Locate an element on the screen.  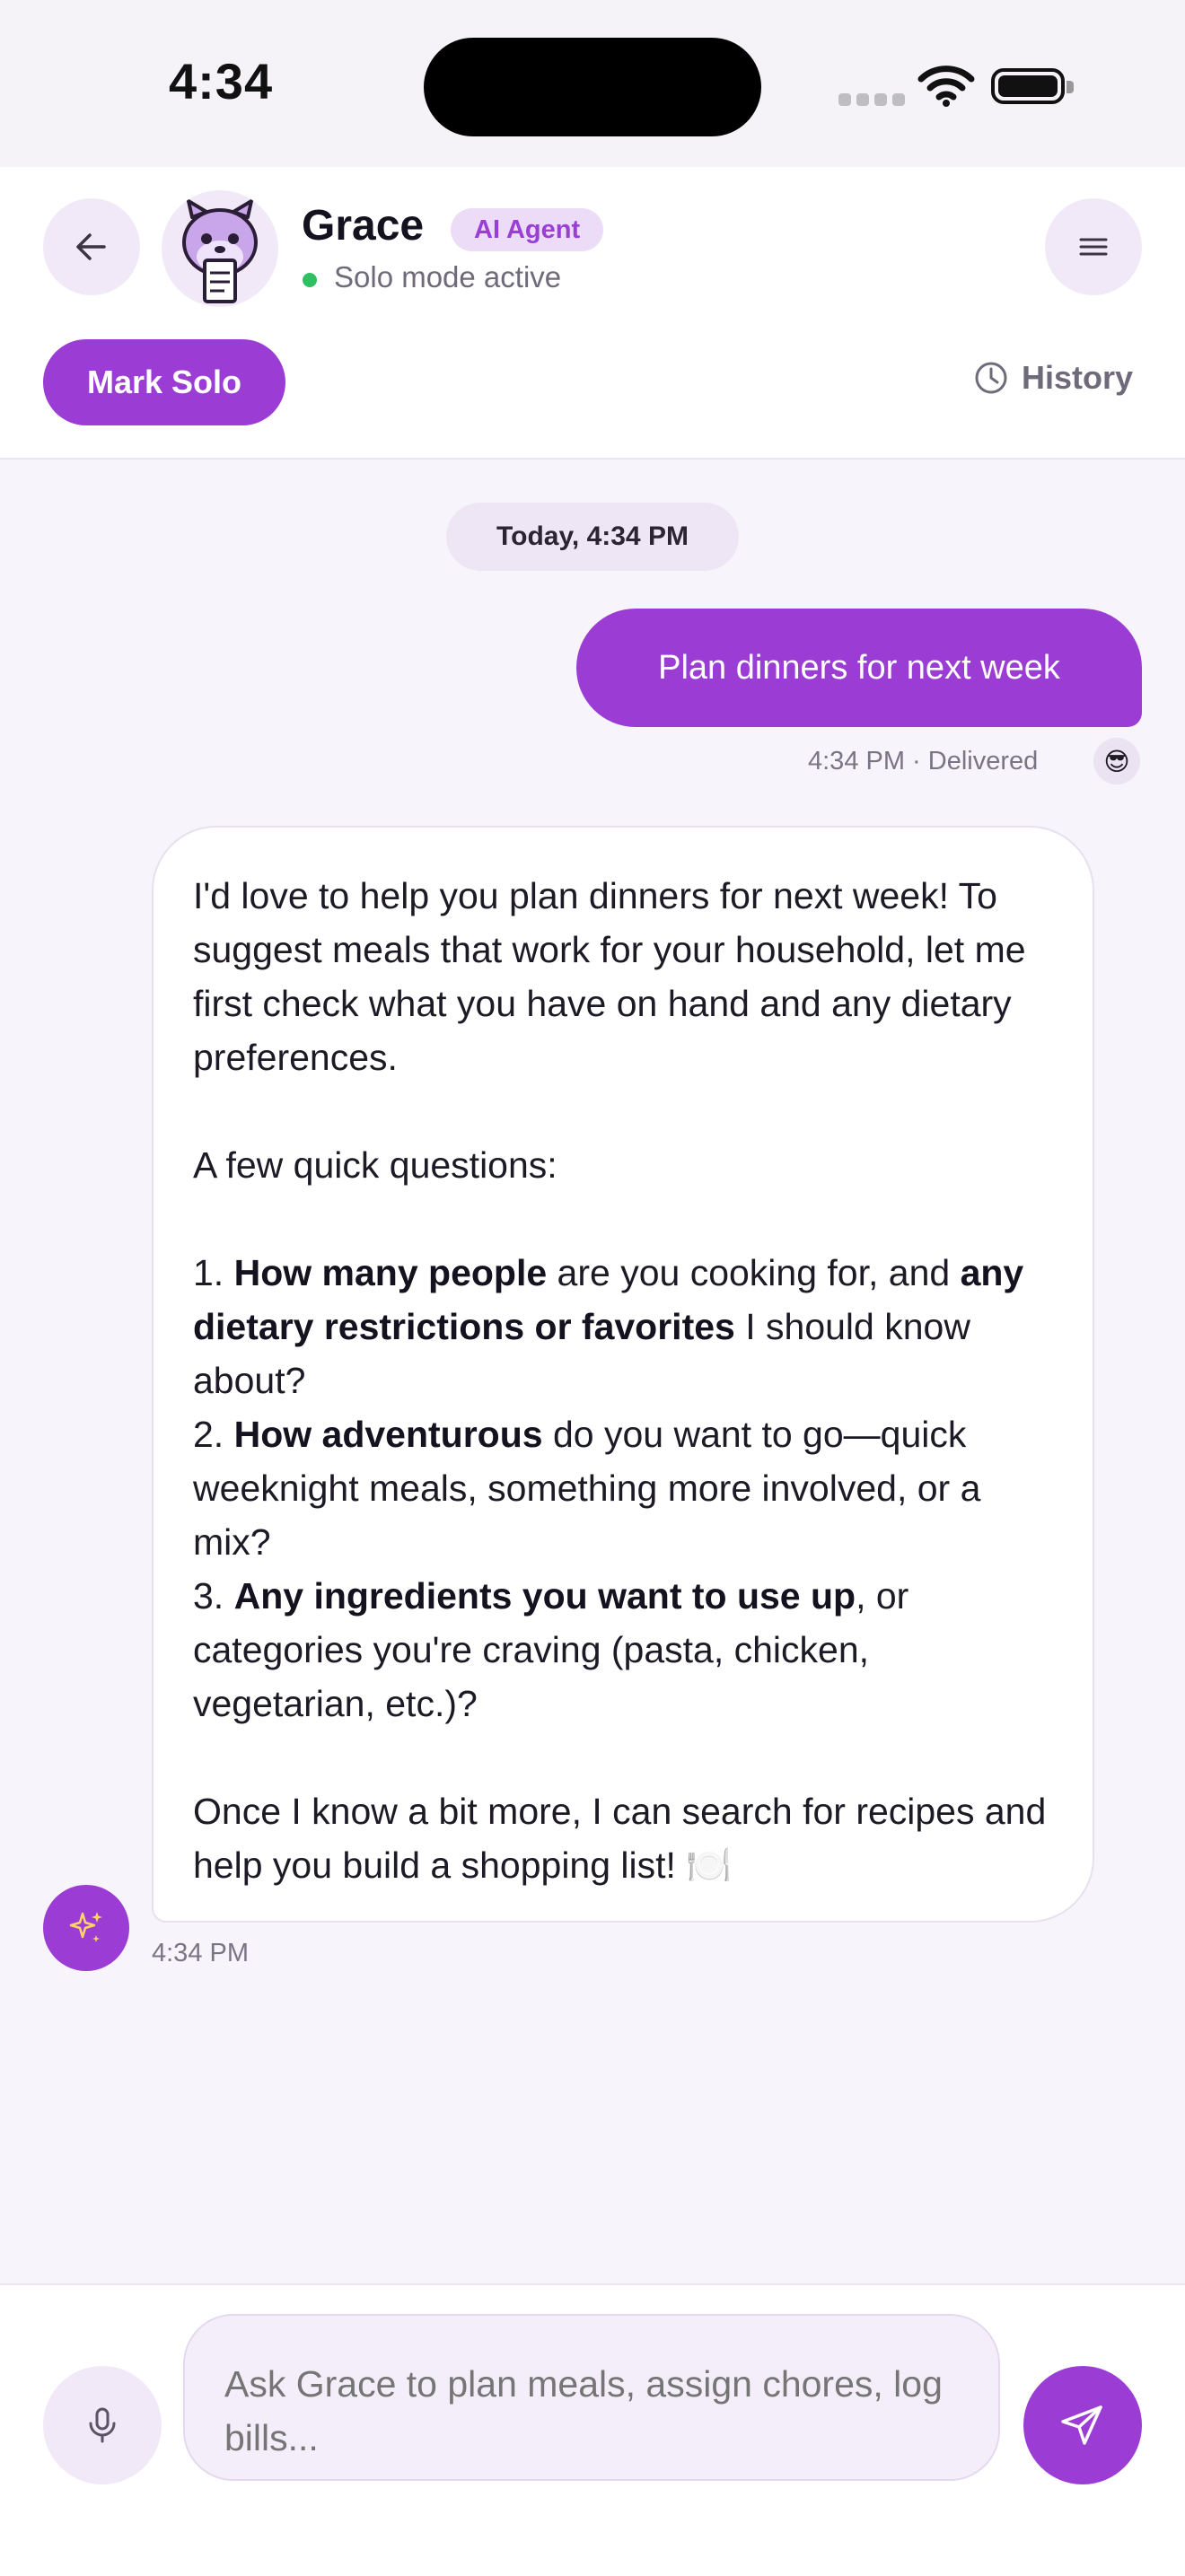
status-time: 4:34 is located at coordinates (221, 81).